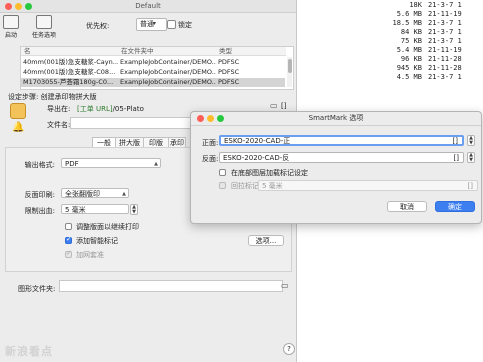 This screenshot has width=483, height=362. Describe the element at coordinates (95, 109) in the screenshot. I see `output-path-prefix: [工单 URL]` at that location.